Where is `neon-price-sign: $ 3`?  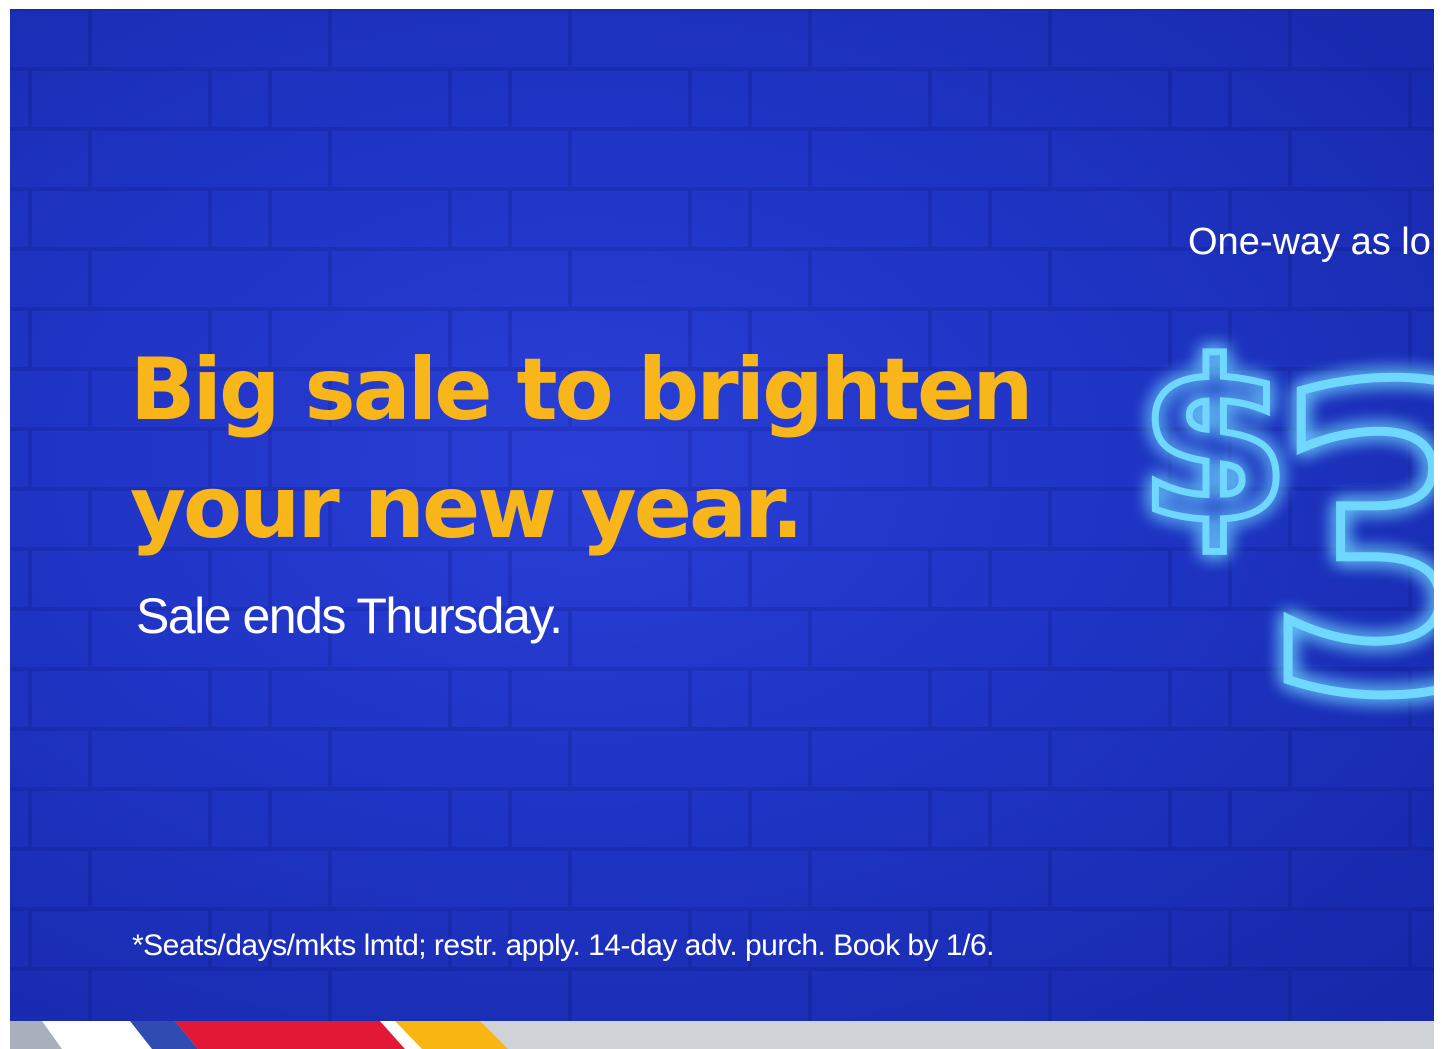
neon-price-sign: $ 3 is located at coordinates (1285, 519).